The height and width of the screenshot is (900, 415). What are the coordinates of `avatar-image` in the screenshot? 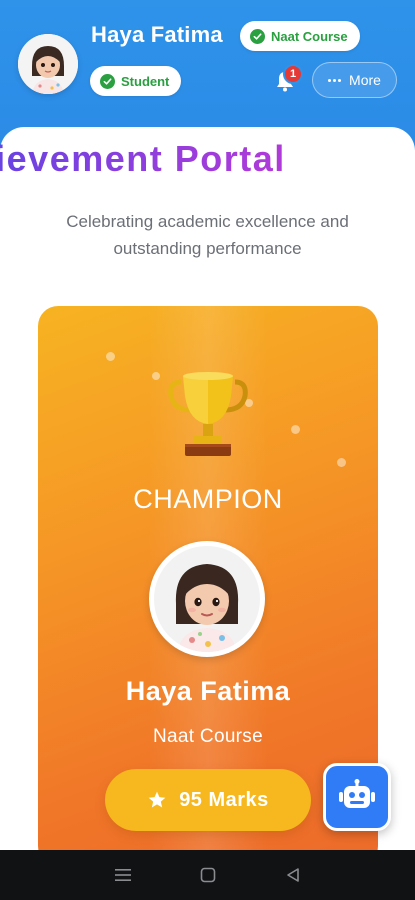 It's located at (48, 64).